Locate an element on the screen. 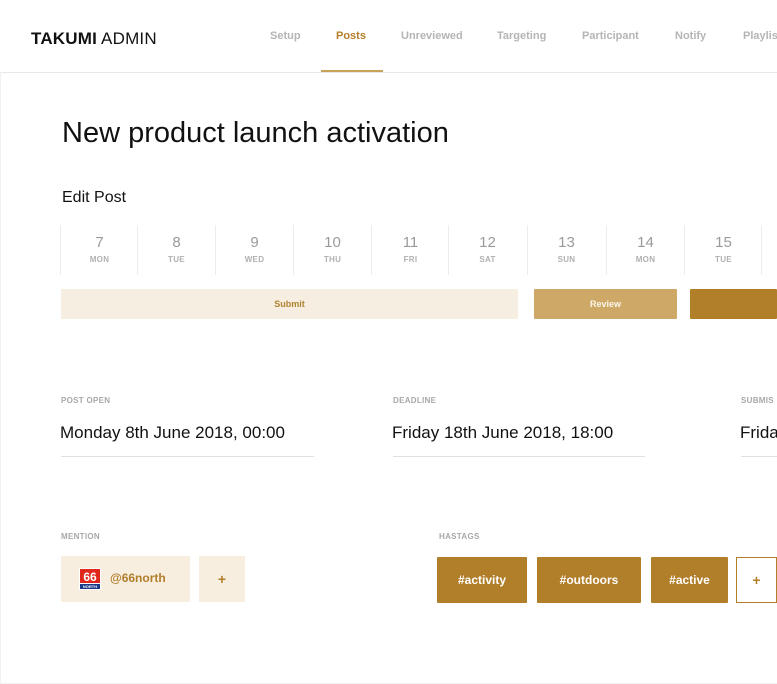 This screenshot has width=777, height=684. day-of-week: SUN is located at coordinates (566, 259).